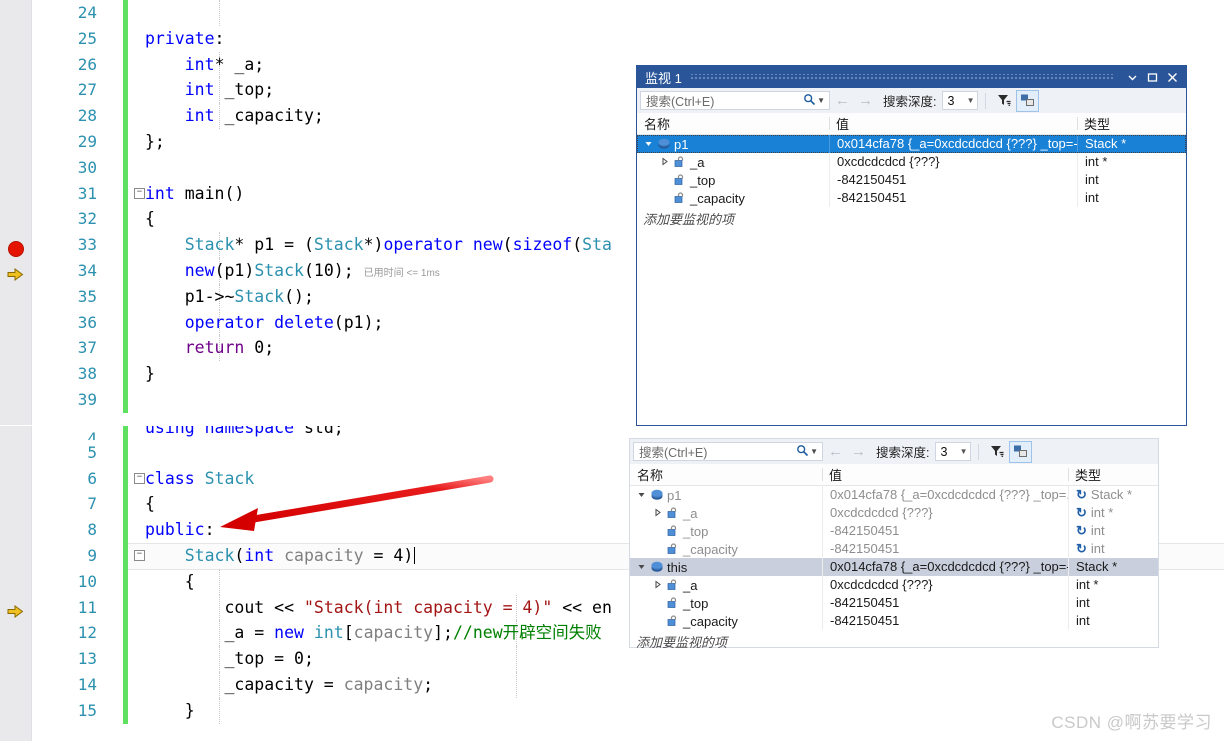 Image resolution: width=1224 pixels, height=741 pixels. What do you see at coordinates (911, 217) in the screenshot?
I see `watch1-add-item: 添加要监视的项` at bounding box center [911, 217].